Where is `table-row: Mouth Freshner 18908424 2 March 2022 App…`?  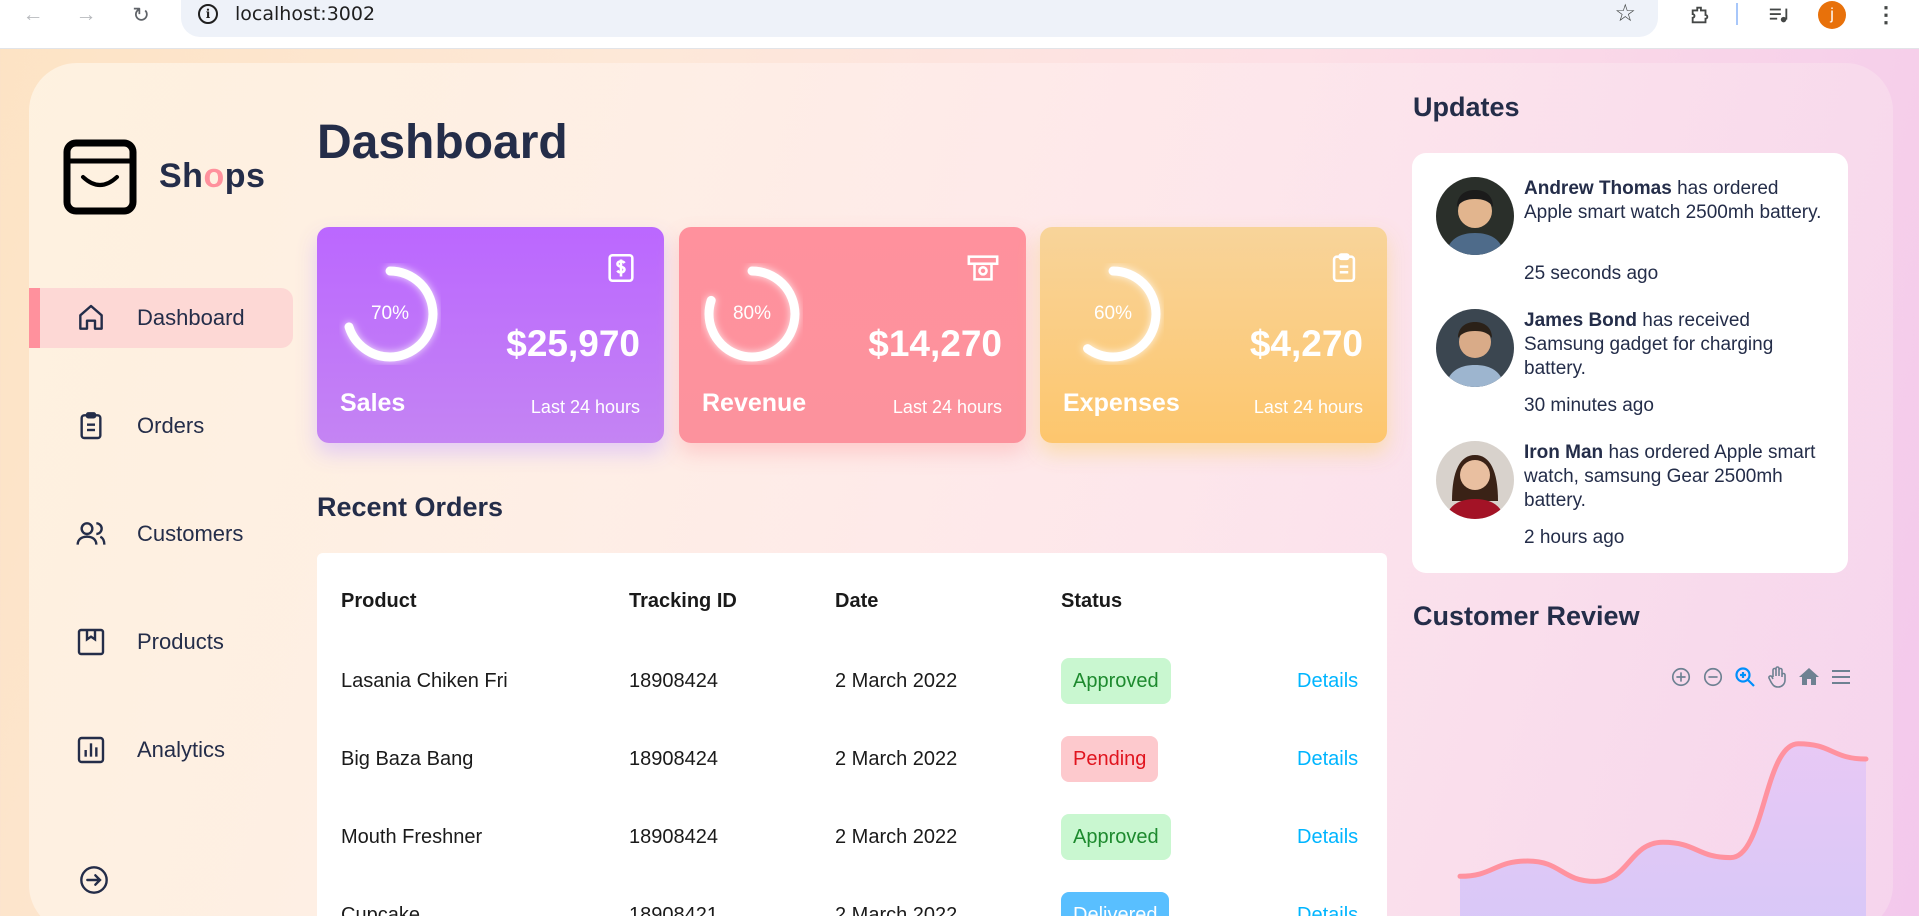
table-row: Mouth Freshner 18908424 2 March 2022 App… is located at coordinates (852, 840).